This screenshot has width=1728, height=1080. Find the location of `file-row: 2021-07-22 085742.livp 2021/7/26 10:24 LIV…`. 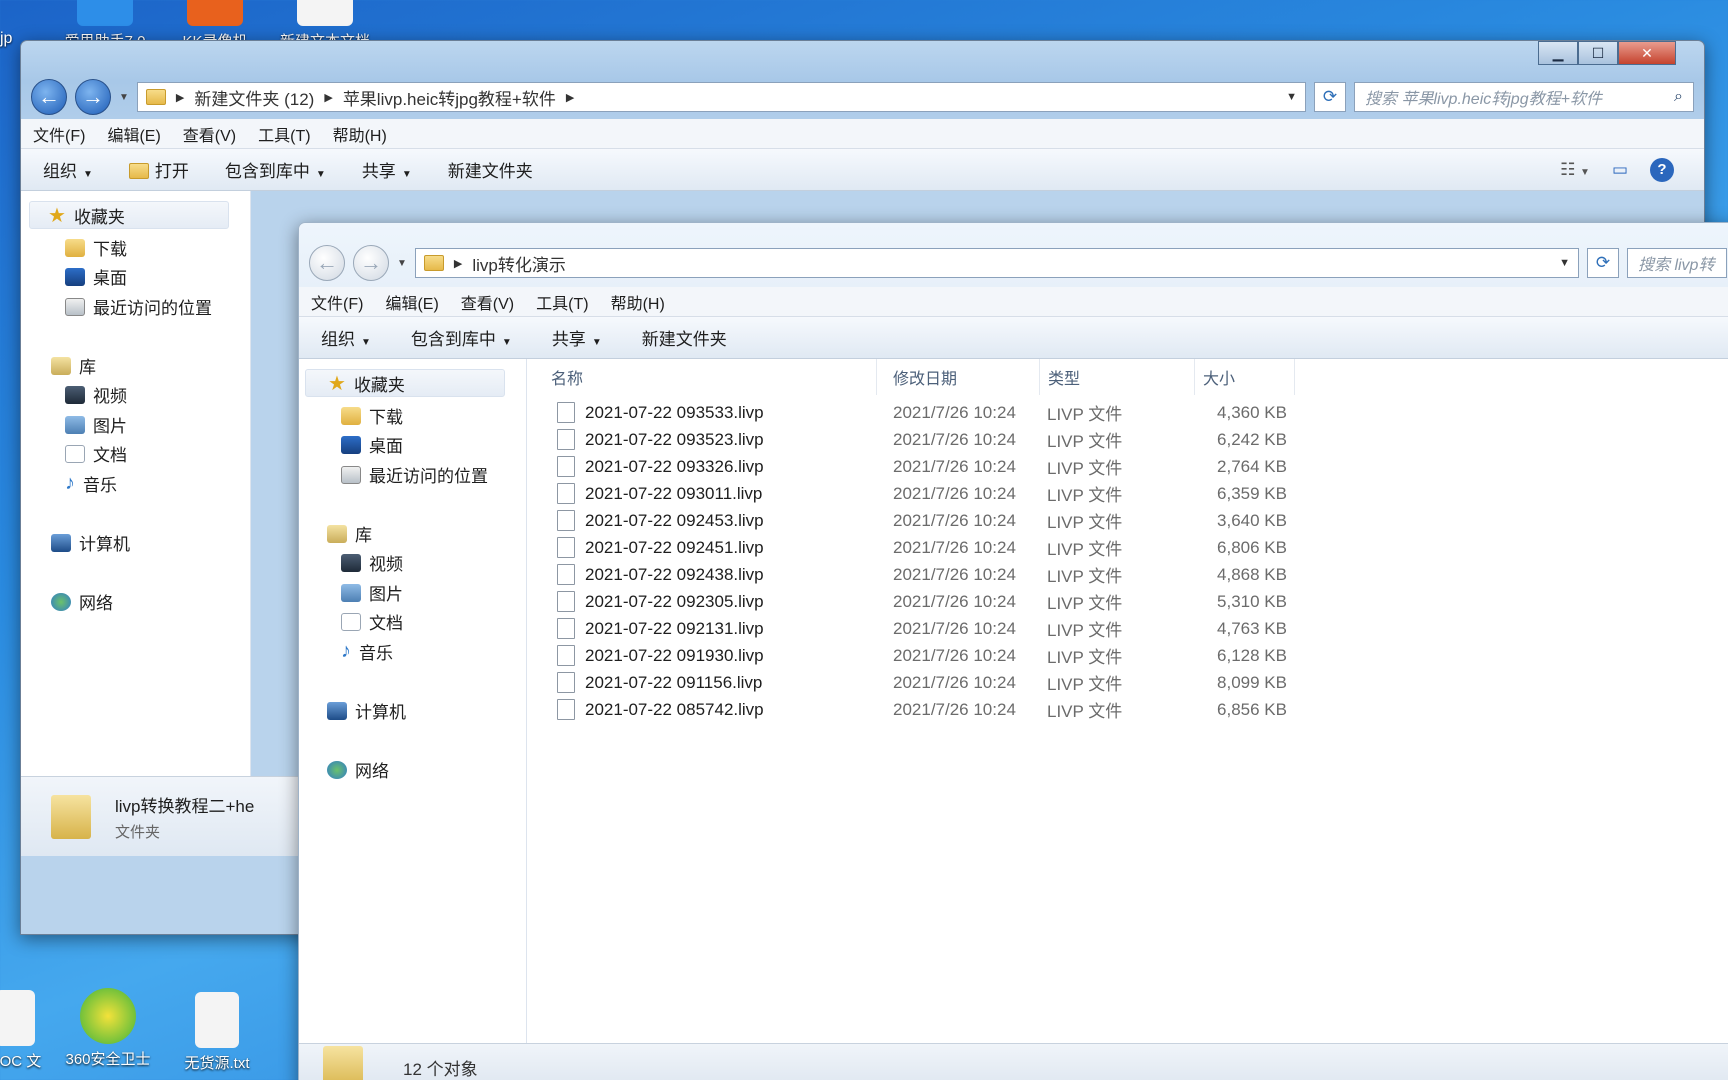

file-row: 2021-07-22 085742.livp 2021/7/26 10:24 LIV… is located at coordinates (1127, 709).